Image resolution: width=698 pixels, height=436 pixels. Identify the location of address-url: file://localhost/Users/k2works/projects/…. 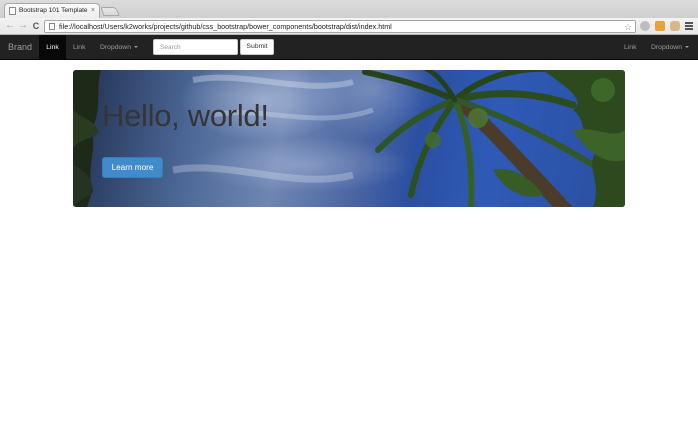
(225, 27).